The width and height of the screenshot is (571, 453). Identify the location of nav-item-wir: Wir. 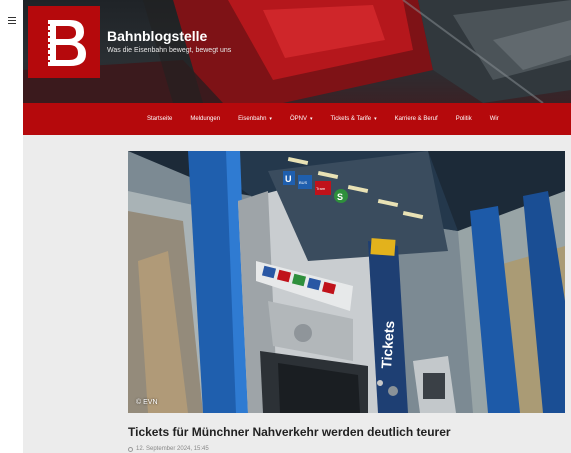
(494, 119).